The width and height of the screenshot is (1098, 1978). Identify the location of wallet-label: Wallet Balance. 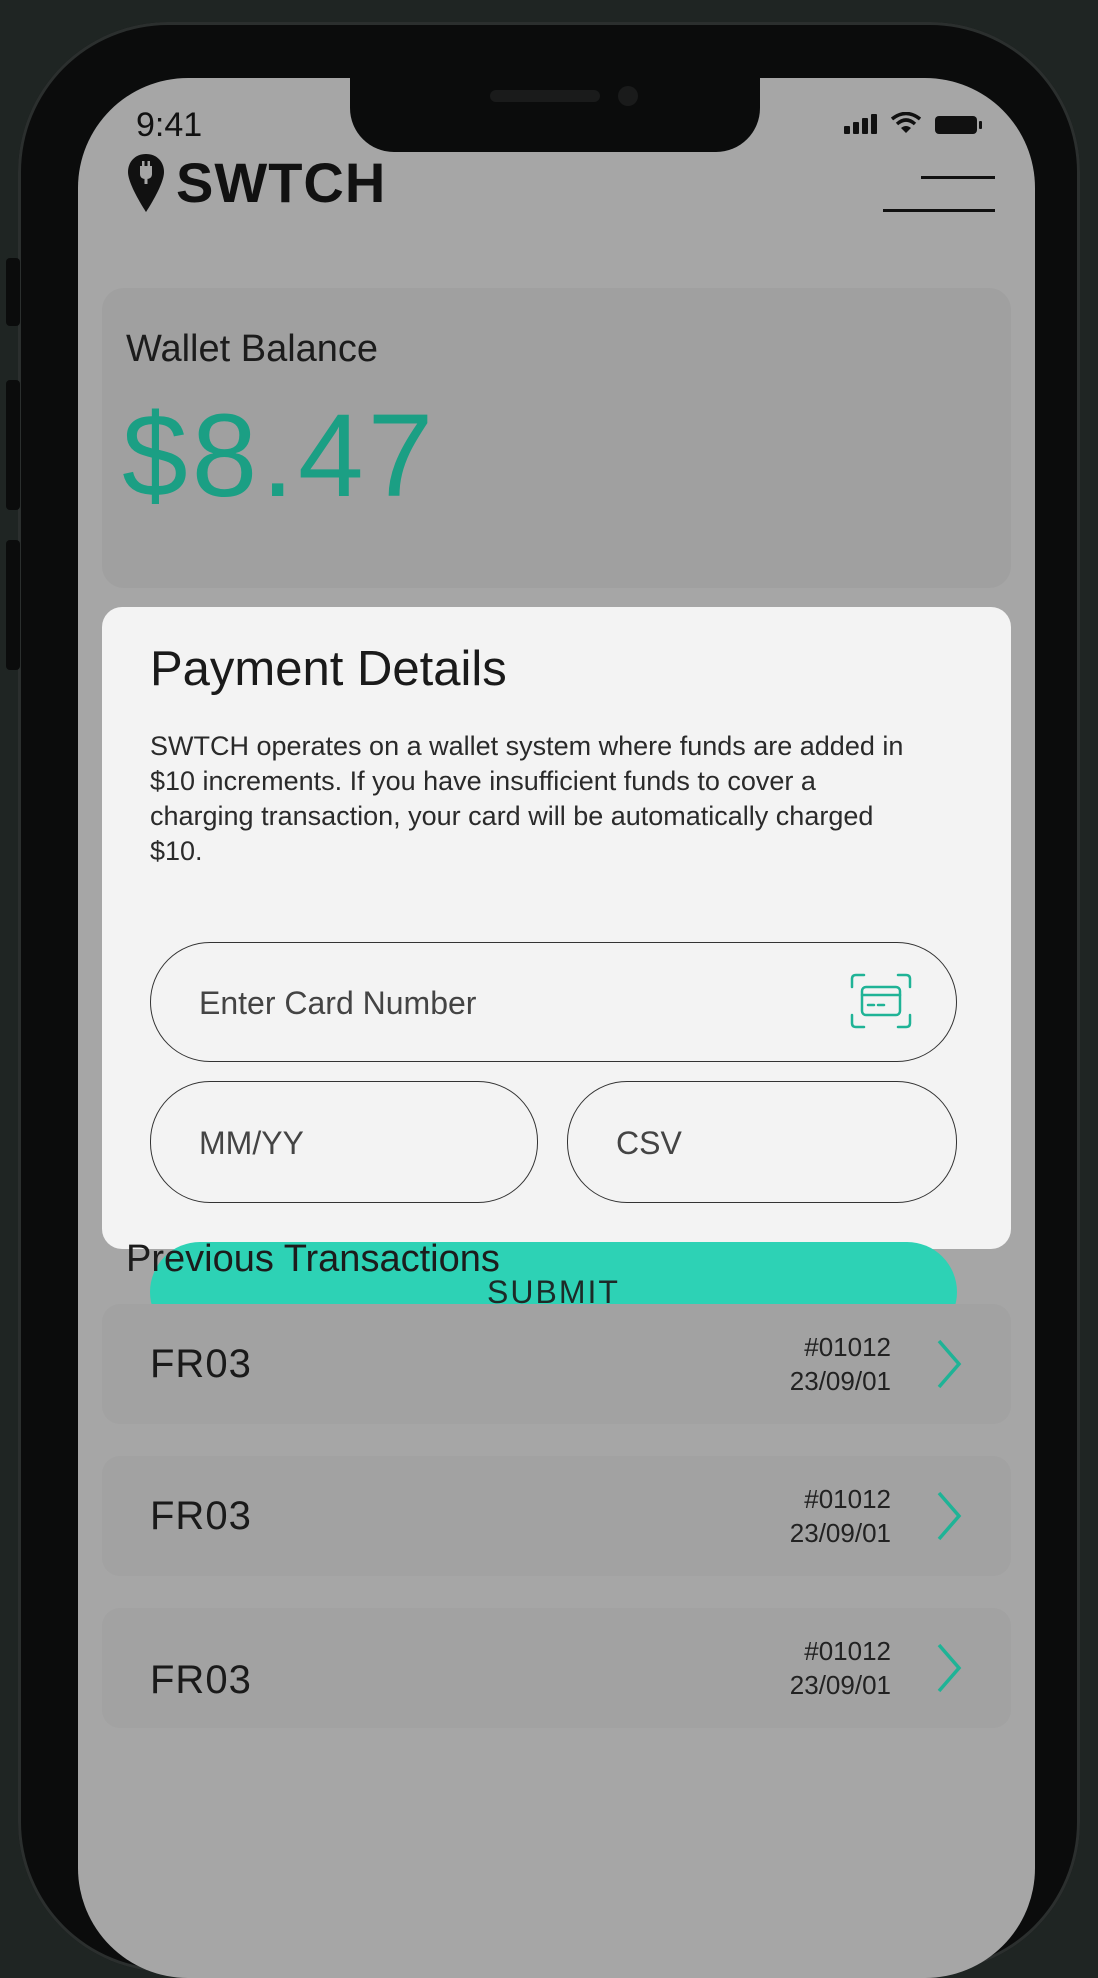
(252, 349).